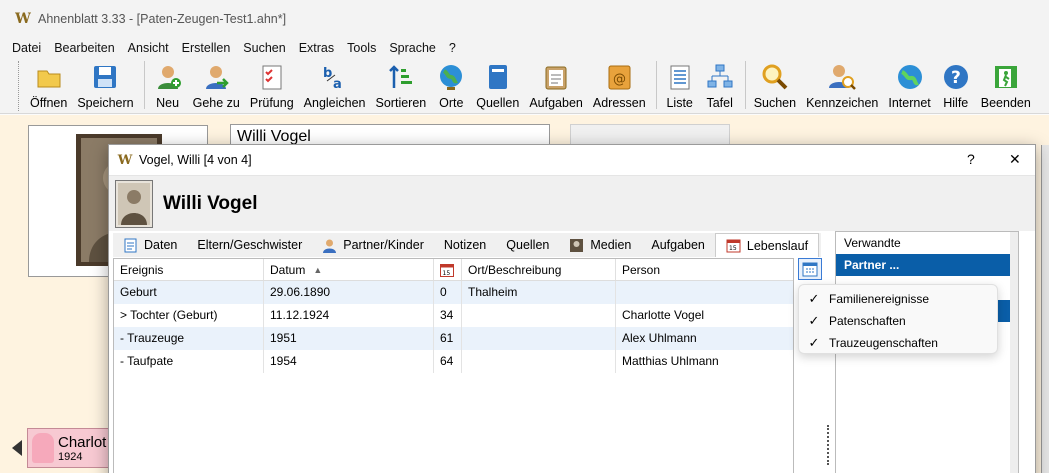  Describe the element at coordinates (670, 361) in the screenshot. I see `cell-person: Matthias Uhlmann` at that location.